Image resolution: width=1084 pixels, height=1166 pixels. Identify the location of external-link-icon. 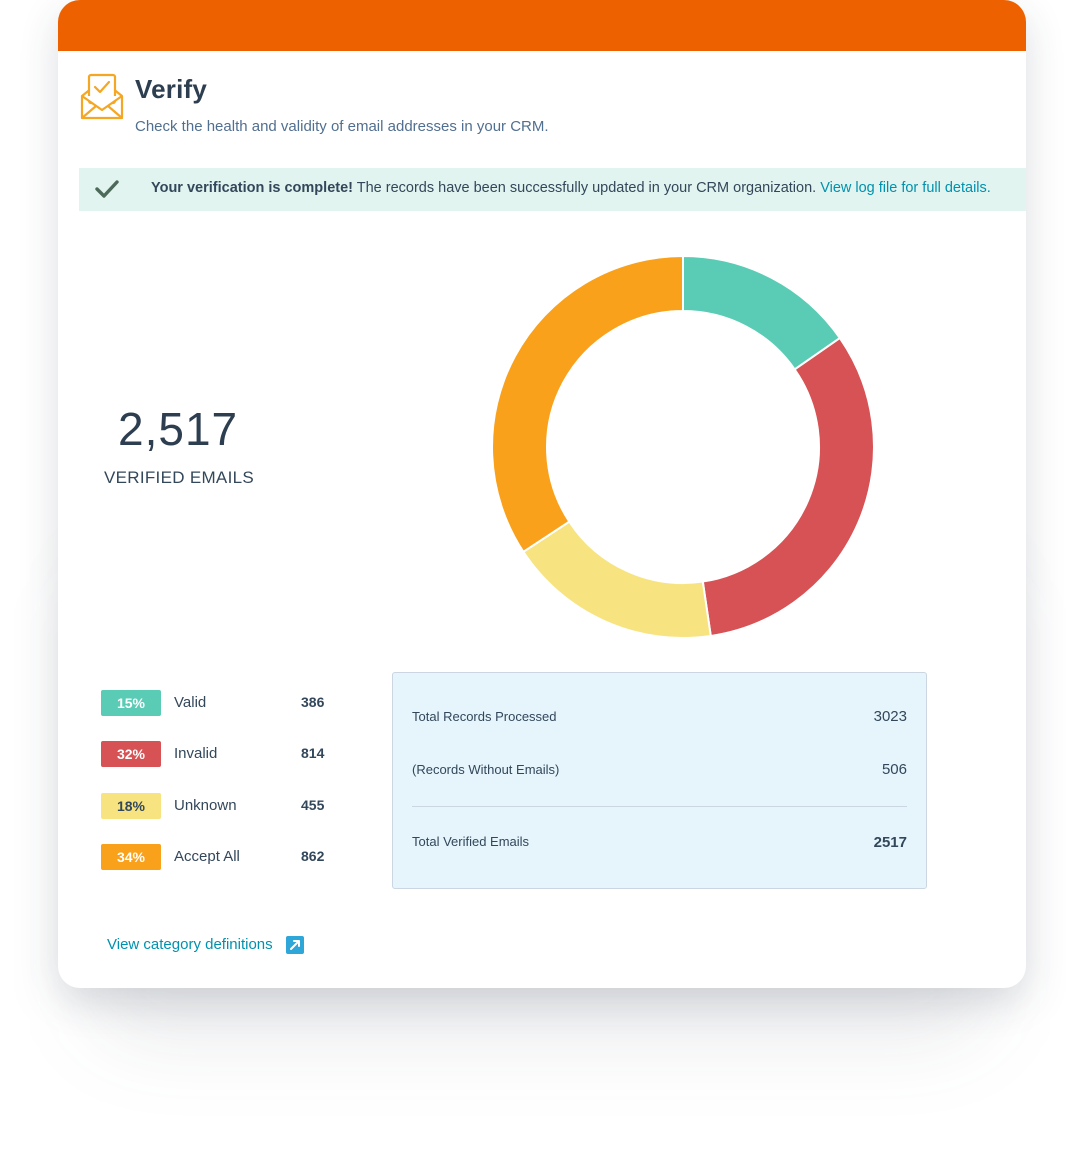
(295, 945).